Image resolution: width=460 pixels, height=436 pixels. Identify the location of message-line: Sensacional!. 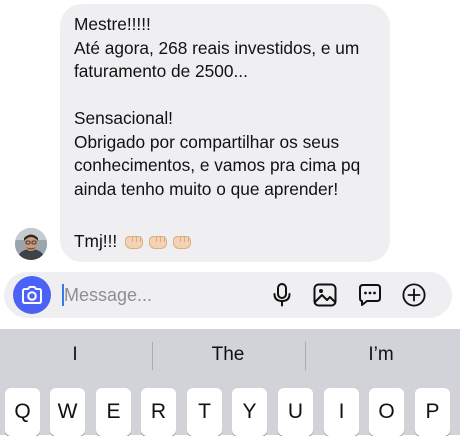
(123, 118).